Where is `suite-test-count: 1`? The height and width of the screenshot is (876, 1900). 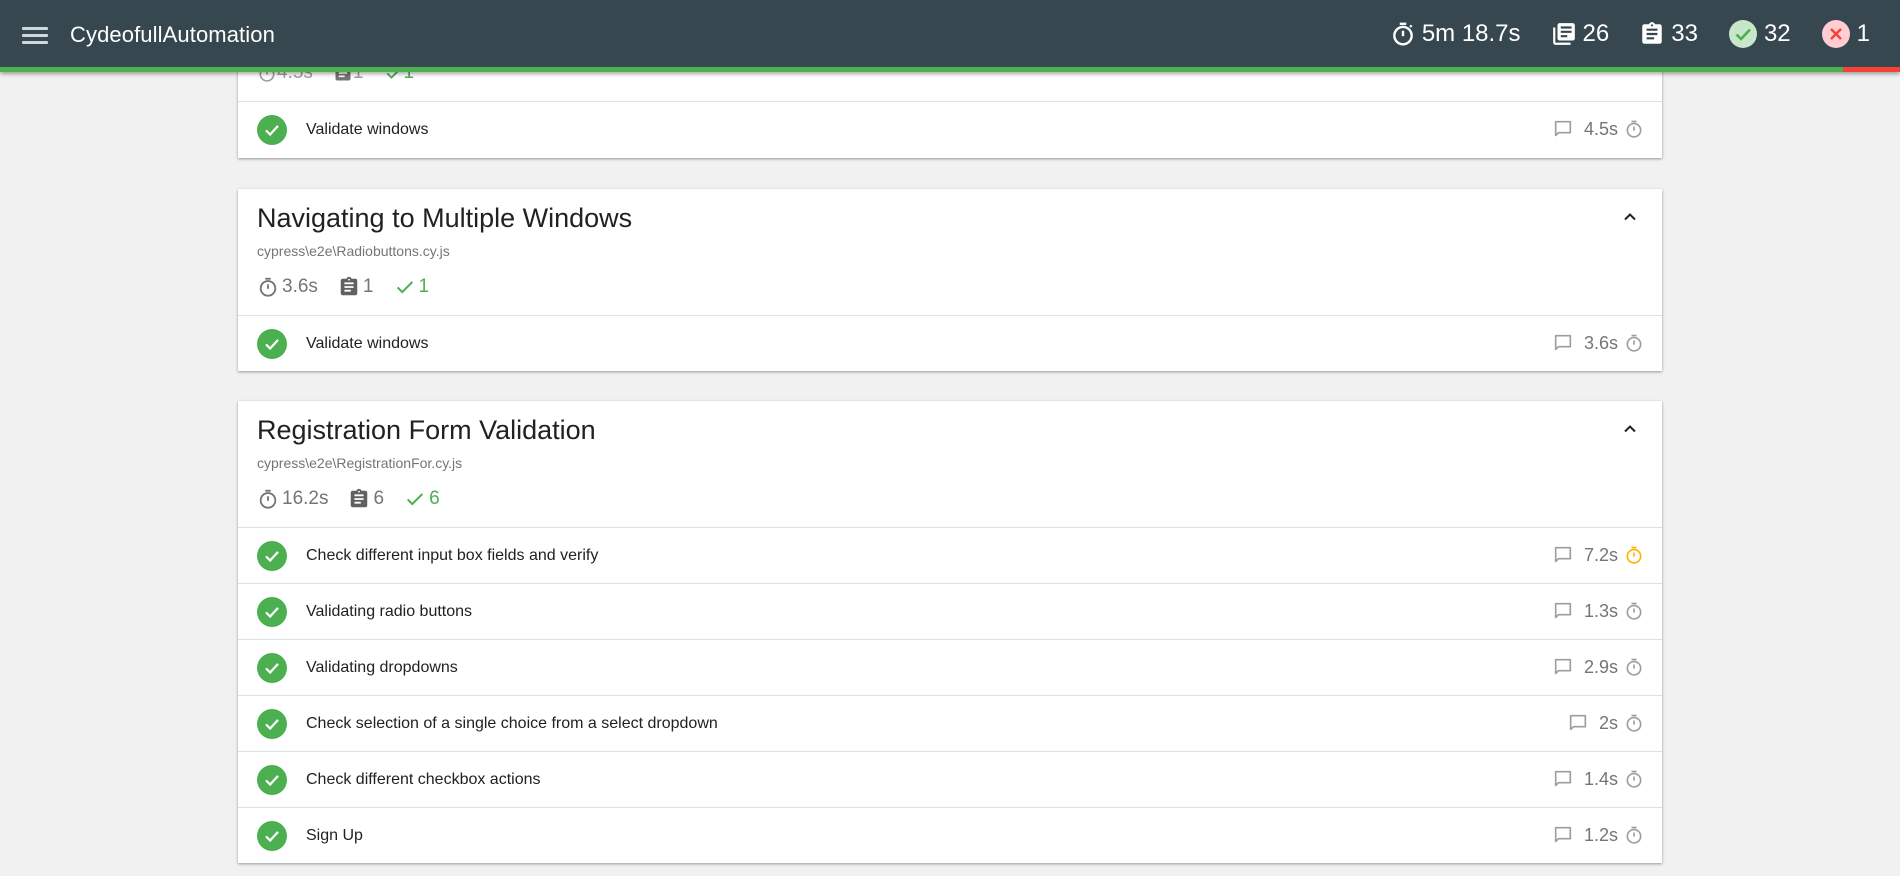
suite-test-count: 1 is located at coordinates (356, 287).